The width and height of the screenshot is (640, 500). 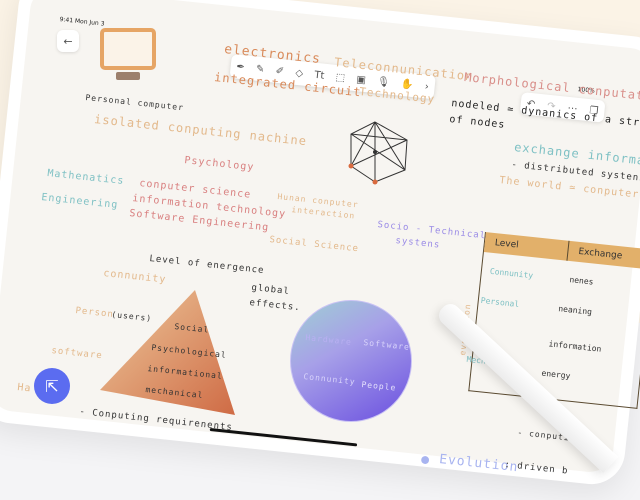 What do you see at coordinates (378, 153) in the screenshot?
I see `network-graph-drawing` at bounding box center [378, 153].